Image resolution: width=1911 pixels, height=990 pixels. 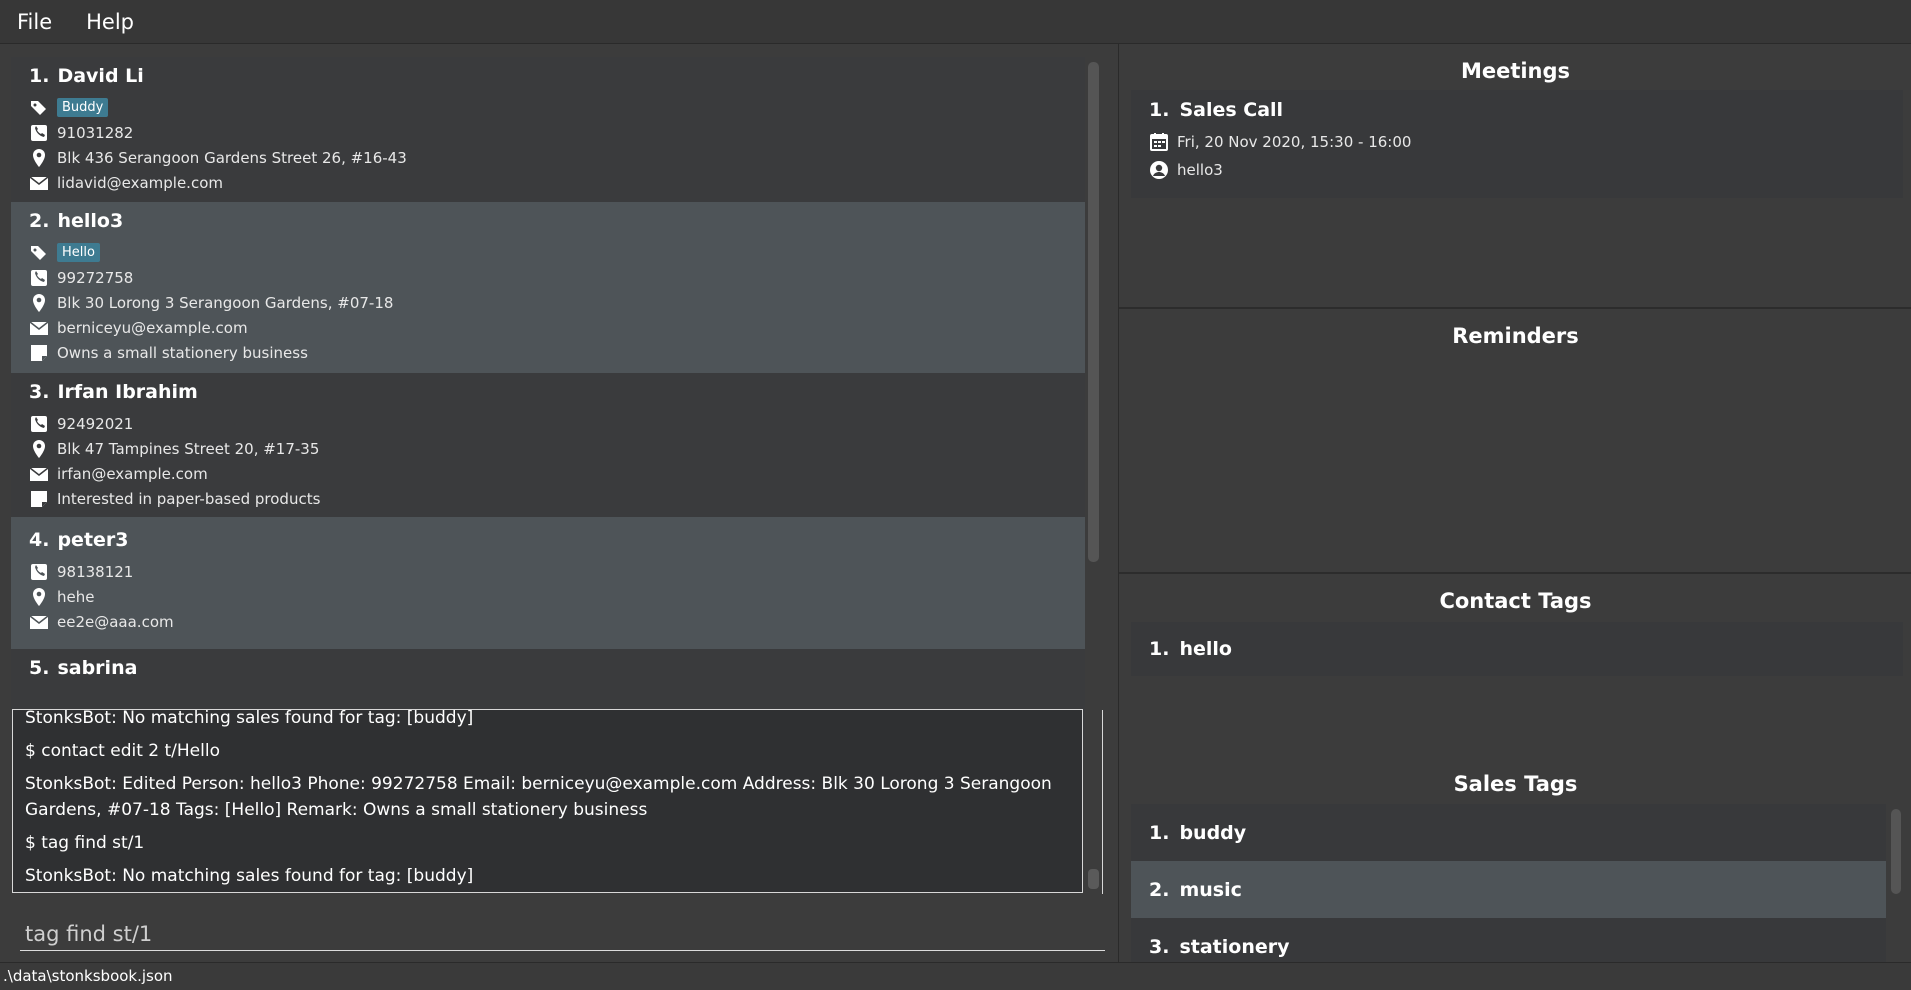 I want to click on person-name: sabrina, so click(x=97, y=668).